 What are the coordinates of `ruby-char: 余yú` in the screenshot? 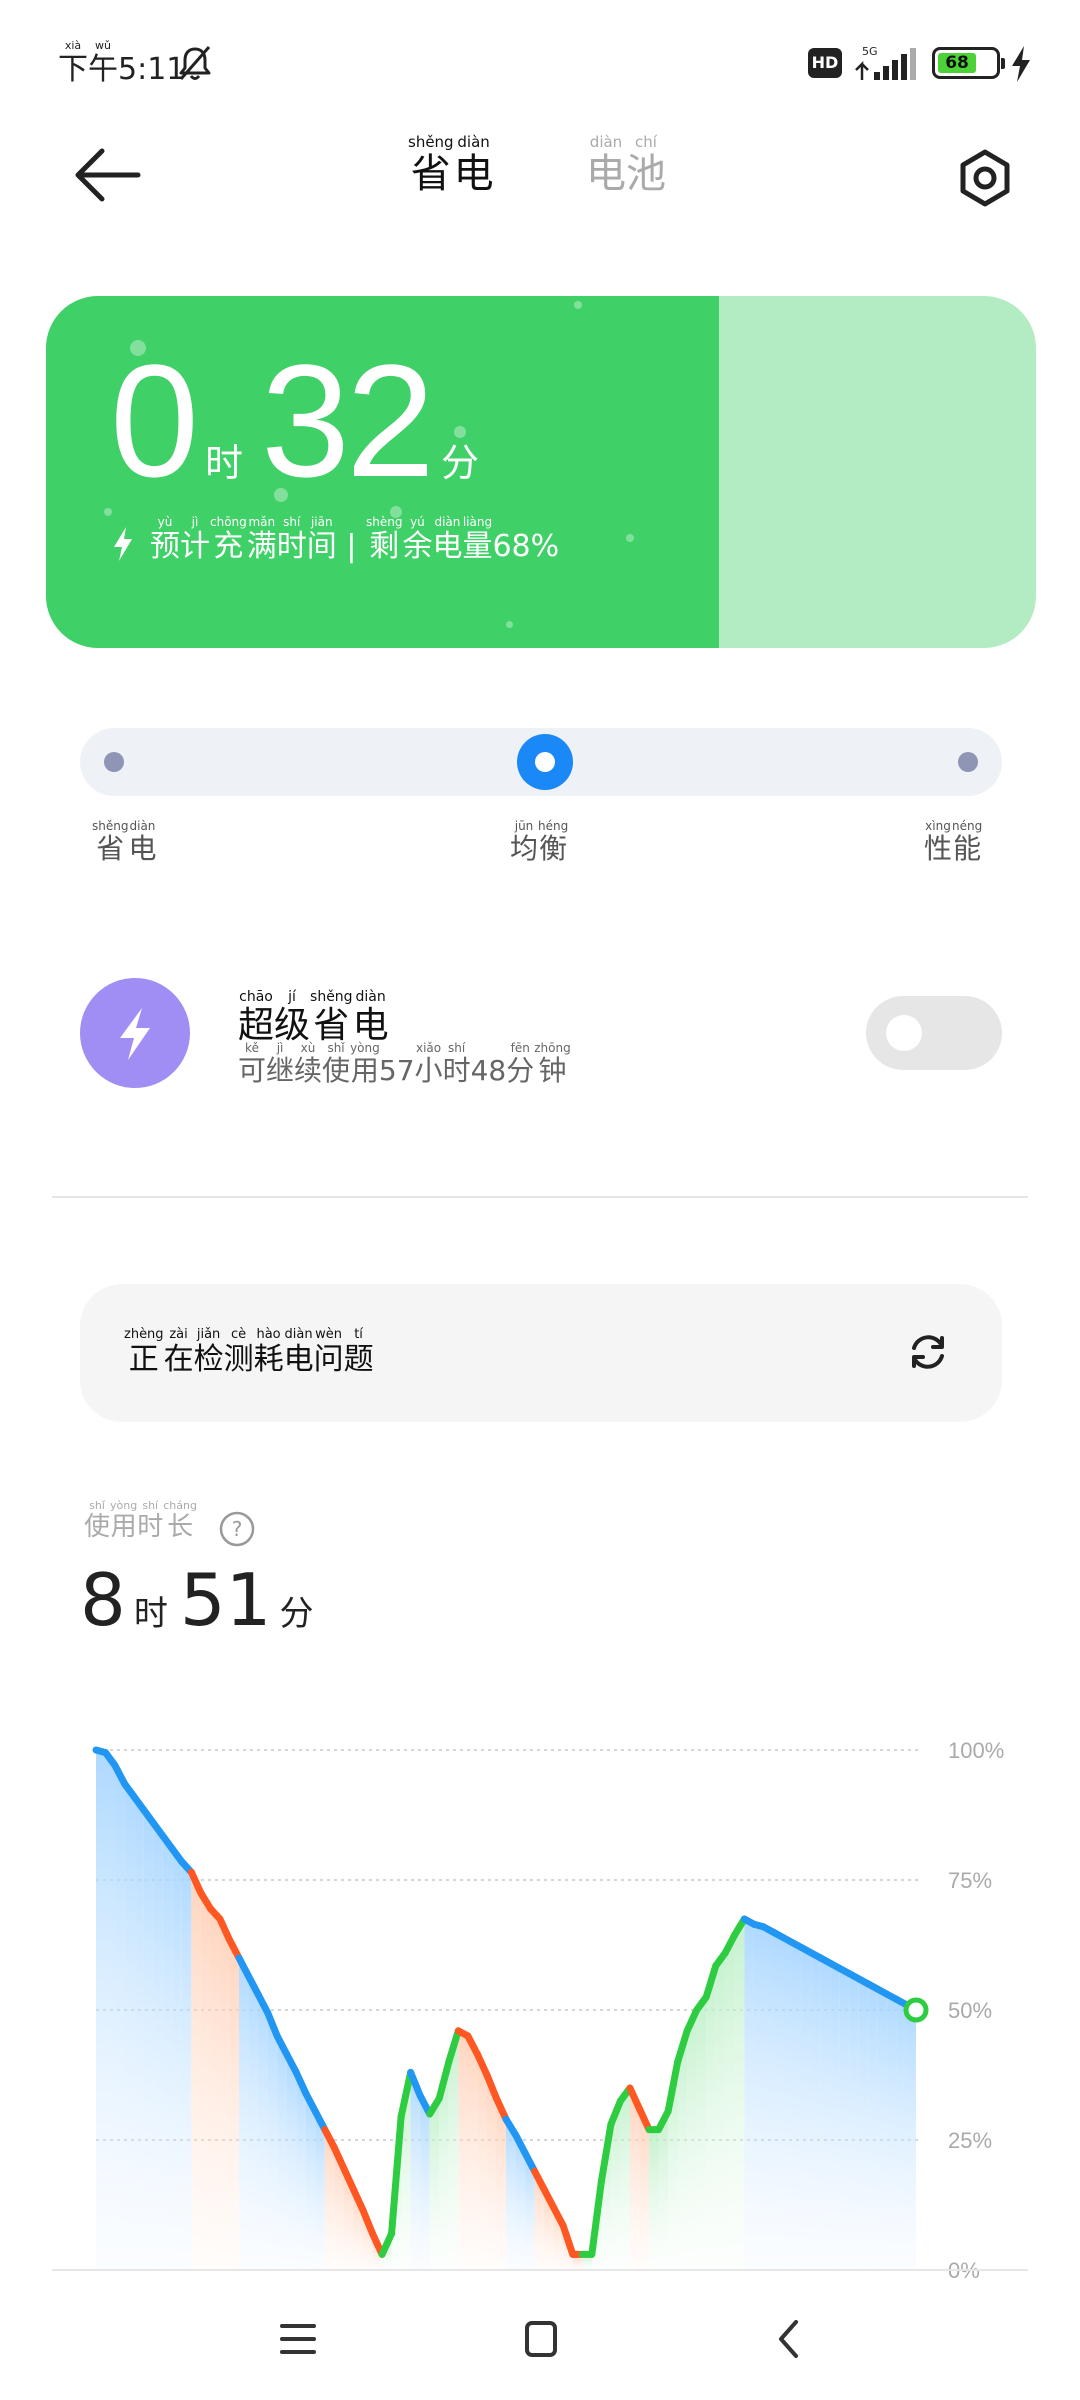 It's located at (417, 539).